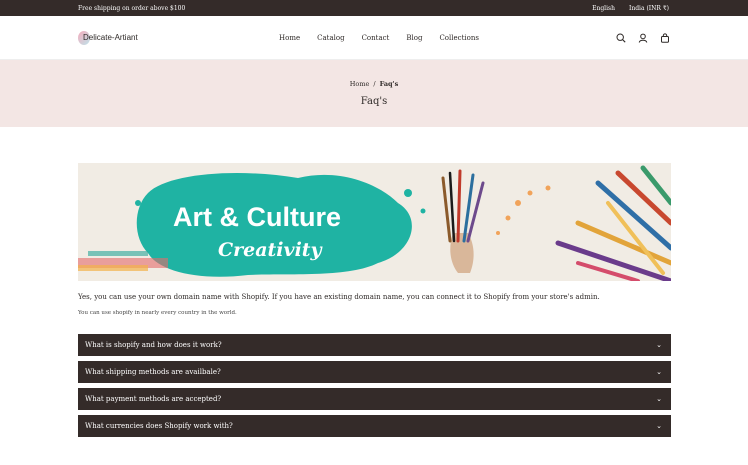  I want to click on page-hero: Home / Faq's Faq's, so click(374, 93).